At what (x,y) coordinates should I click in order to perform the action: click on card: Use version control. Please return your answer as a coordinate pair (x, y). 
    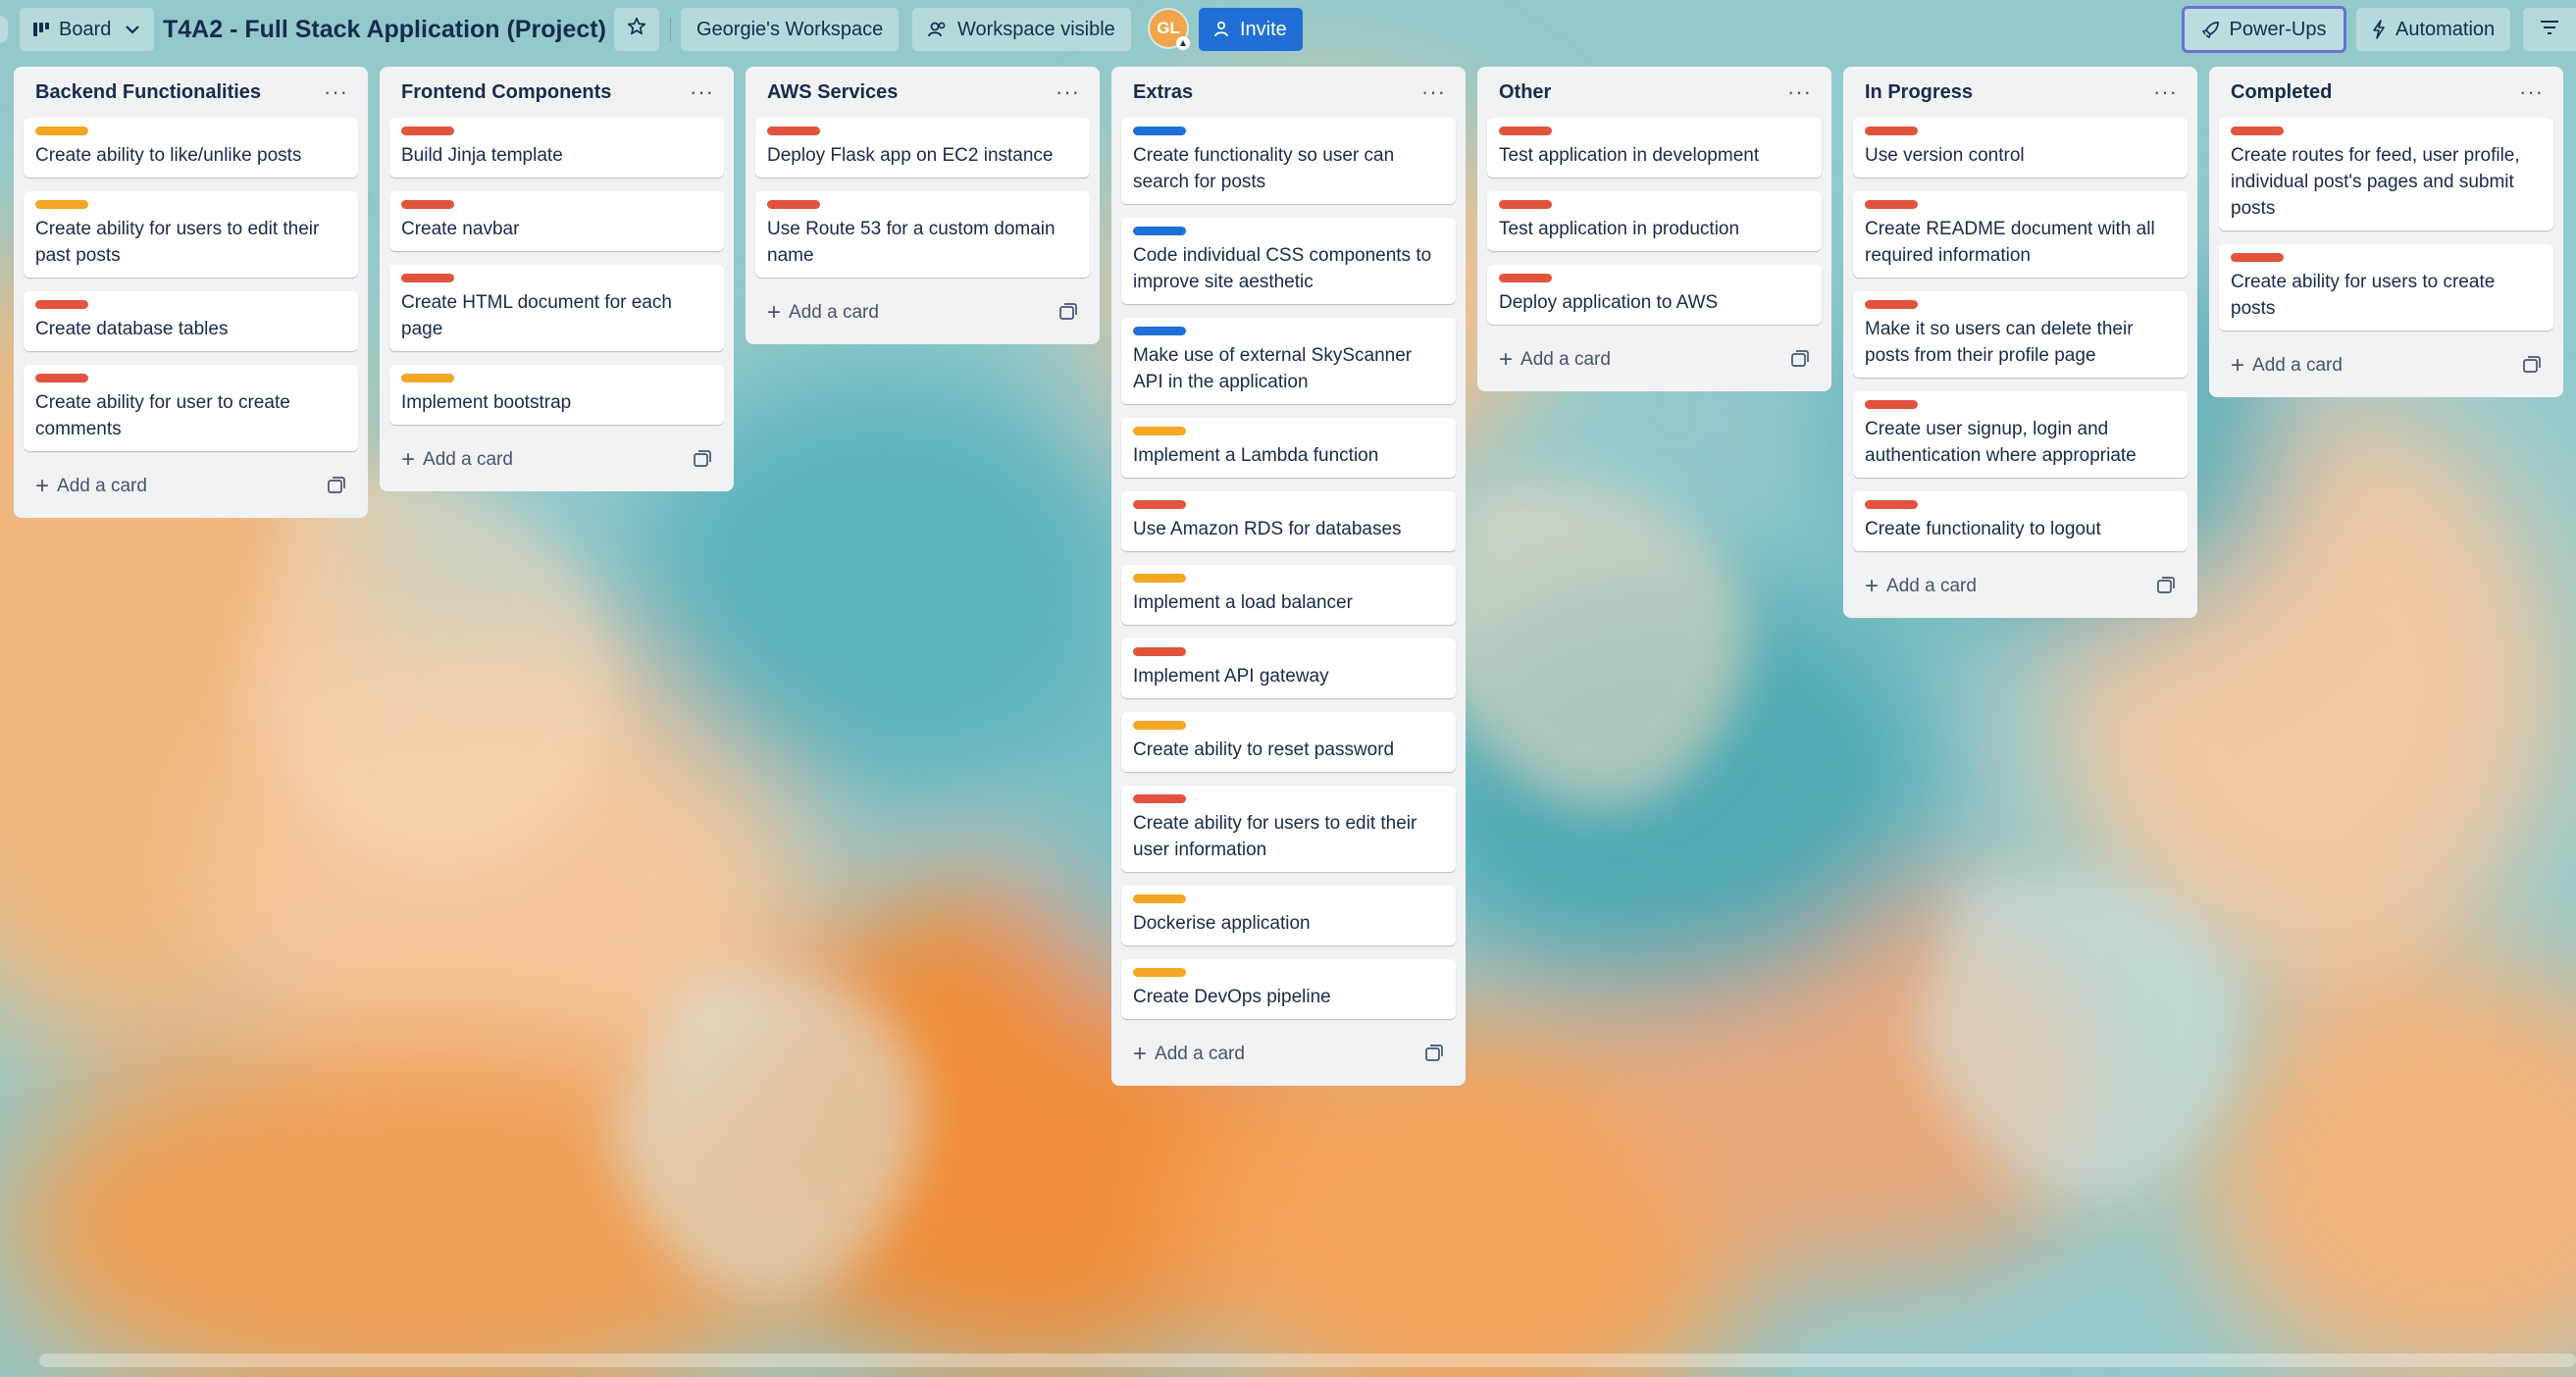
    Looking at the image, I should click on (2020, 148).